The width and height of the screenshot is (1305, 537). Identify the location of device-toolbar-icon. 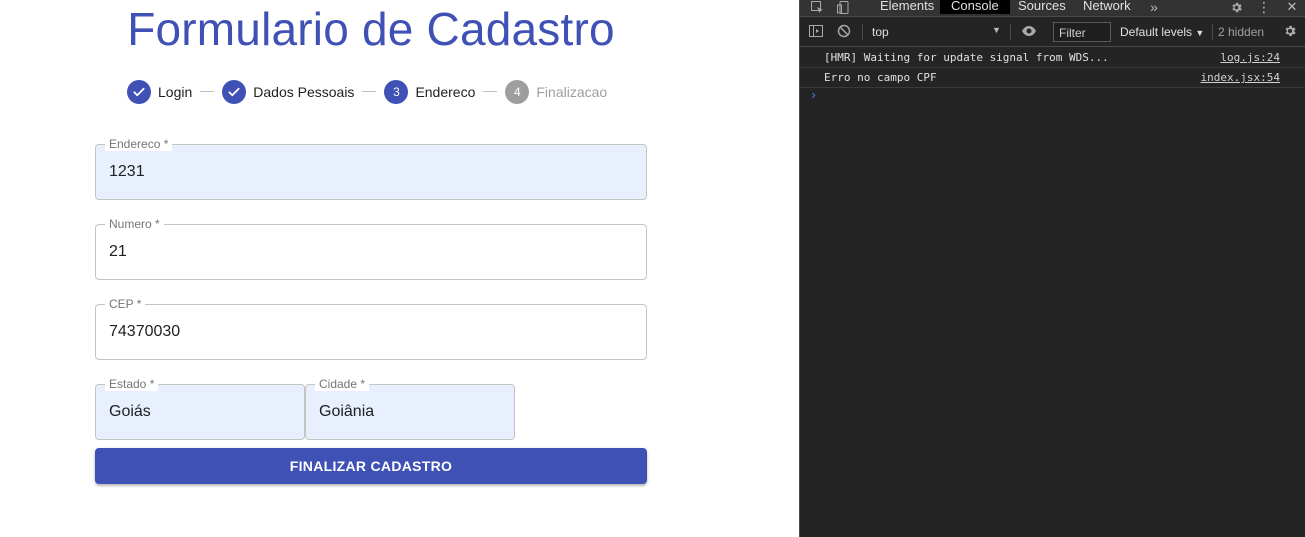
(843, 7).